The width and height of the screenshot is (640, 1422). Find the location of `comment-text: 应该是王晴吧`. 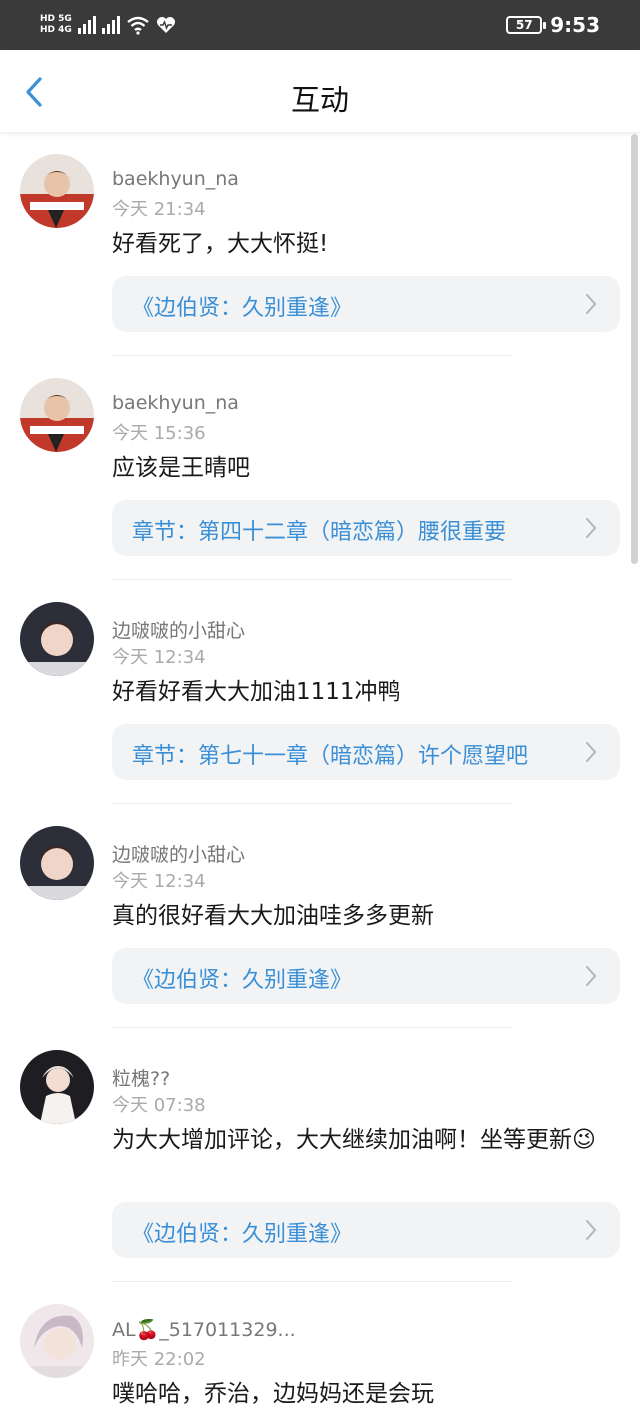

comment-text: 应该是王晴吧 is located at coordinates (181, 468).